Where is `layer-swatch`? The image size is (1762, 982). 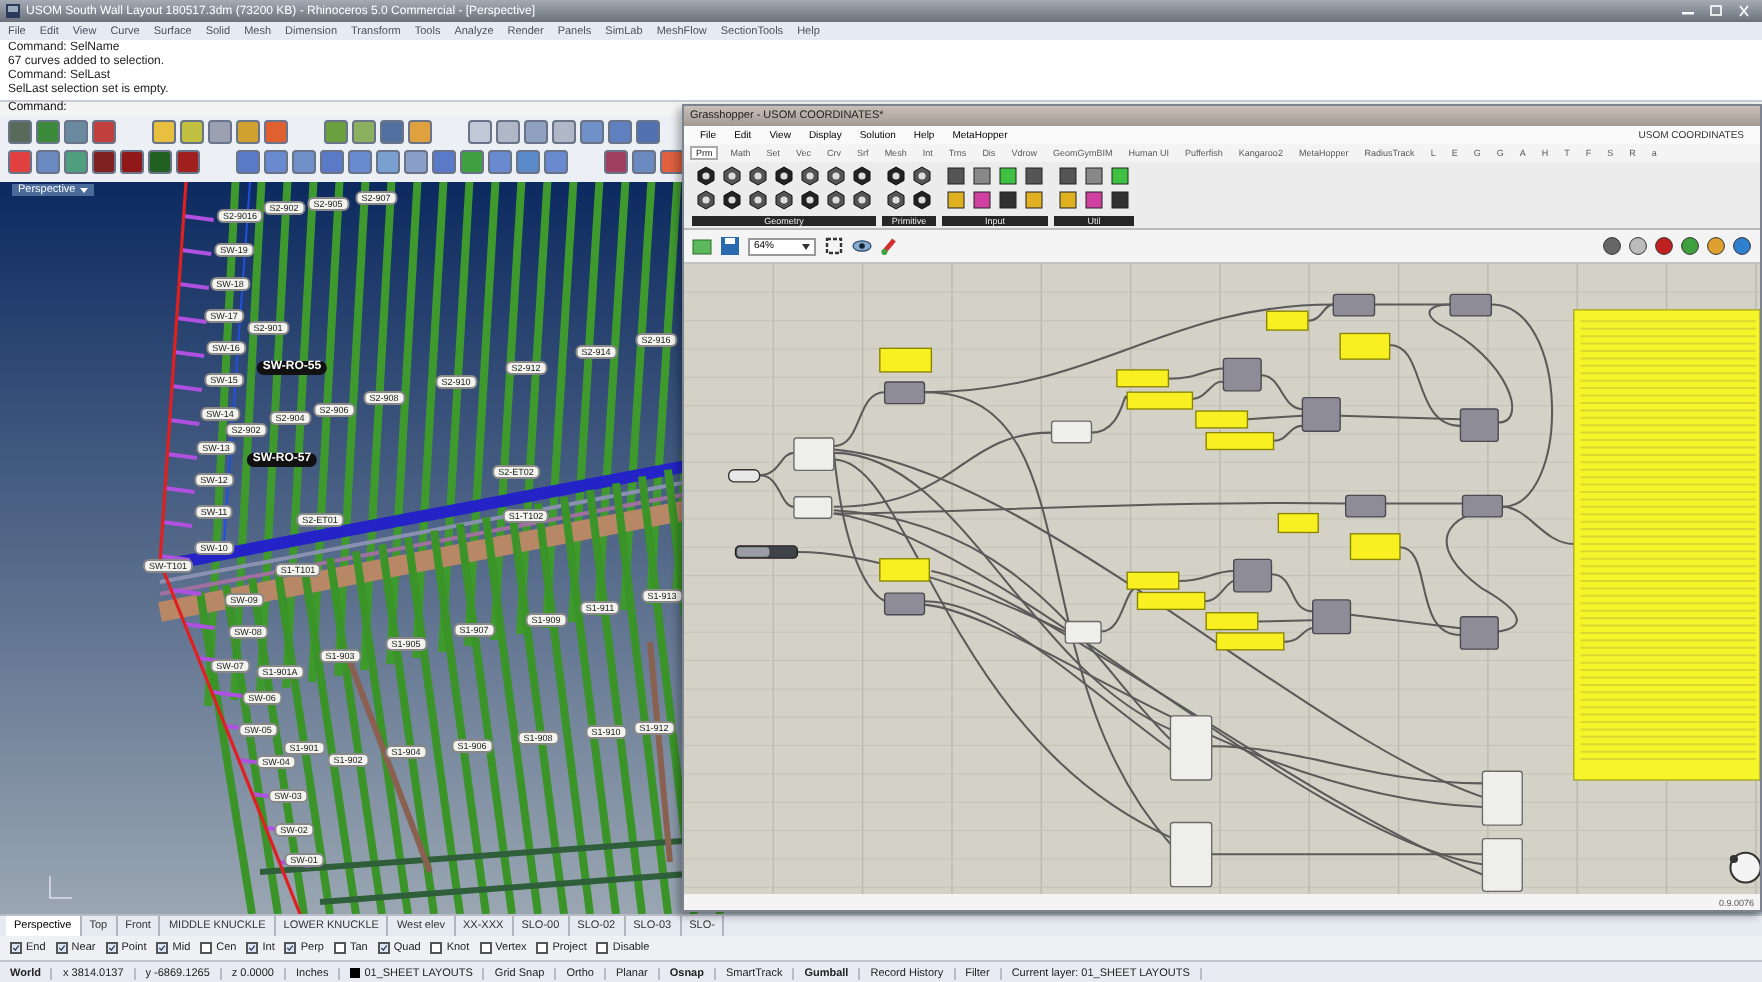
layer-swatch is located at coordinates (355, 973).